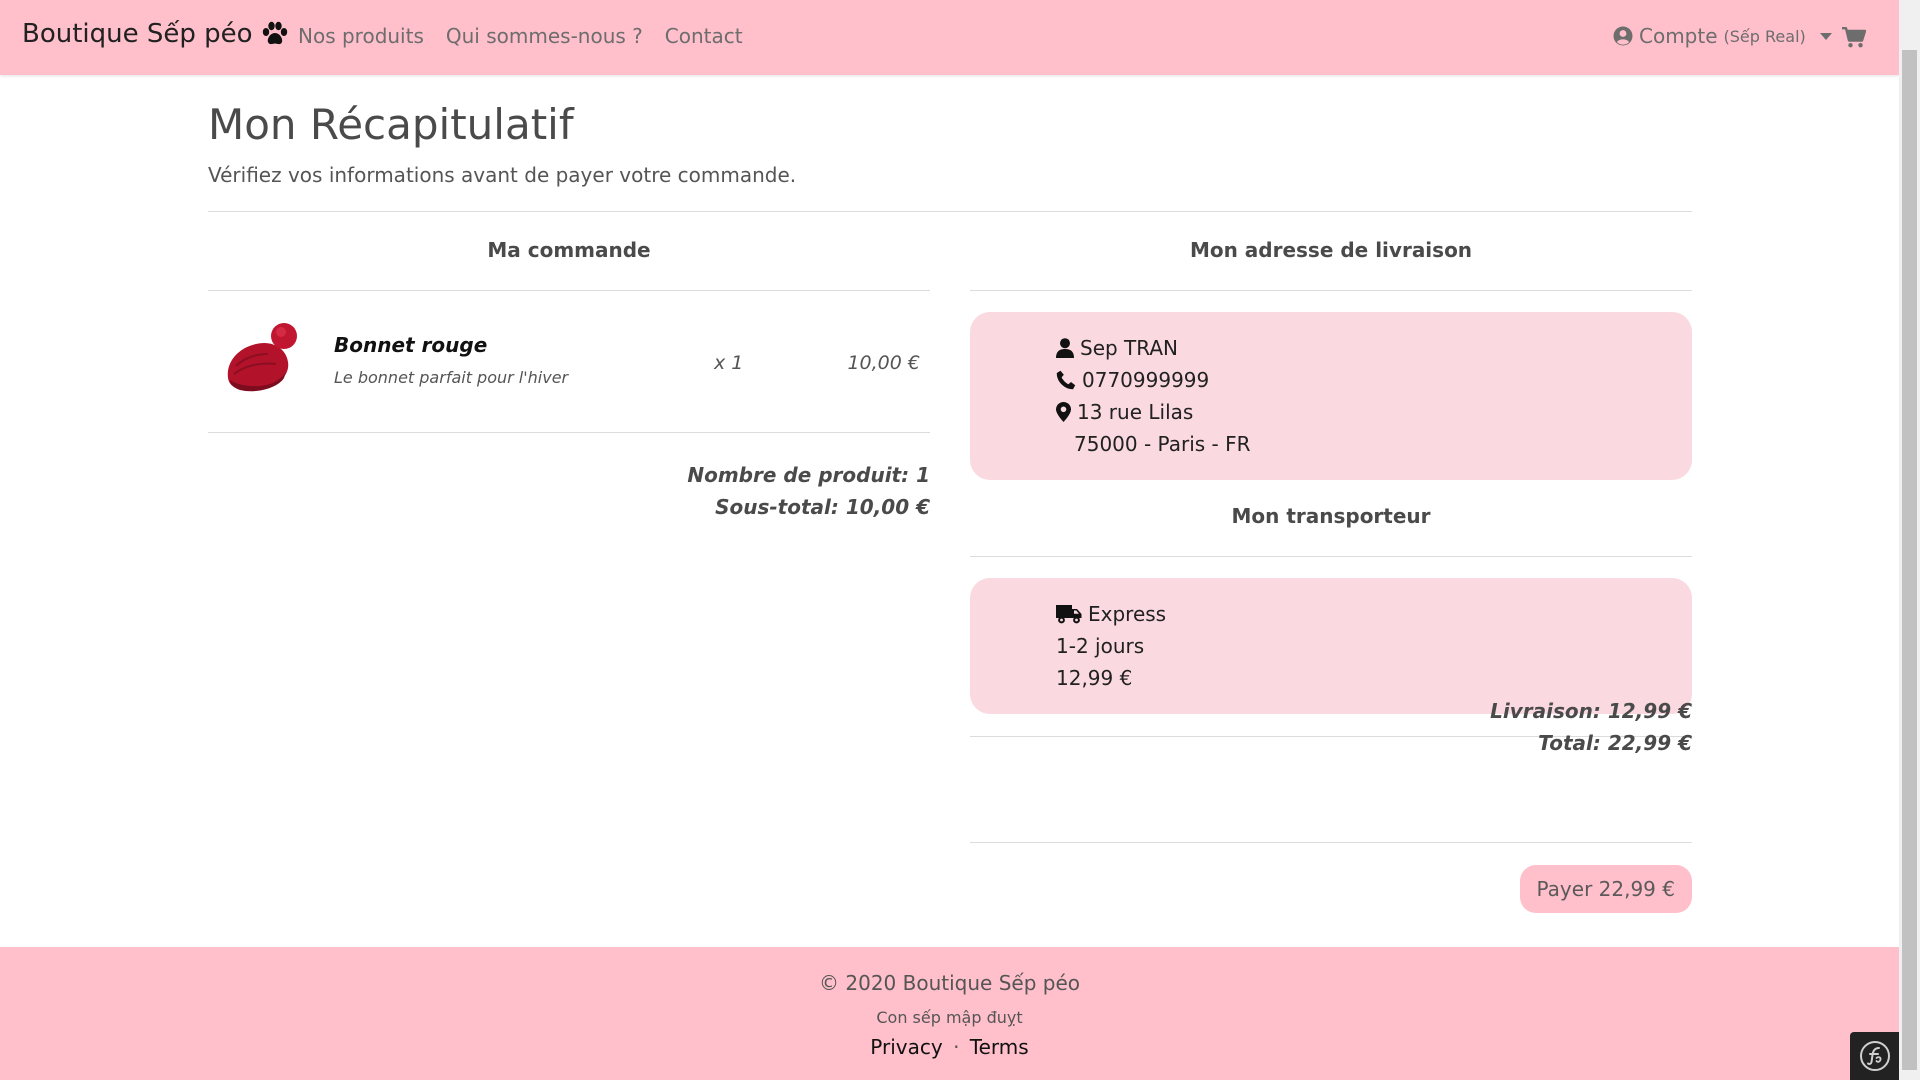  Describe the element at coordinates (275, 34) in the screenshot. I see `paw-icon` at that location.